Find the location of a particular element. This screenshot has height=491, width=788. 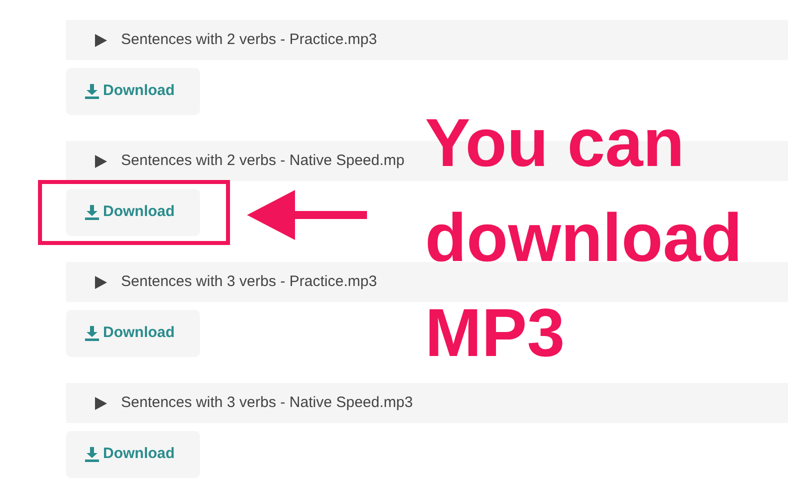

track-title: Sentences with 2 verbs - Native Speed.mp is located at coordinates (262, 160).